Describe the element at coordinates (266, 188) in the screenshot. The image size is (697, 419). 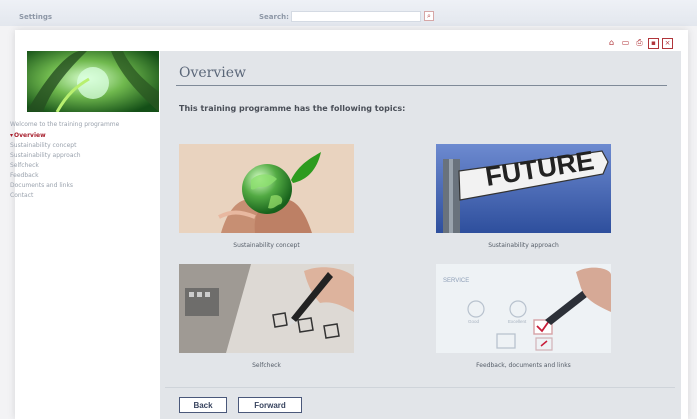
I see `globe-hands-image` at that location.